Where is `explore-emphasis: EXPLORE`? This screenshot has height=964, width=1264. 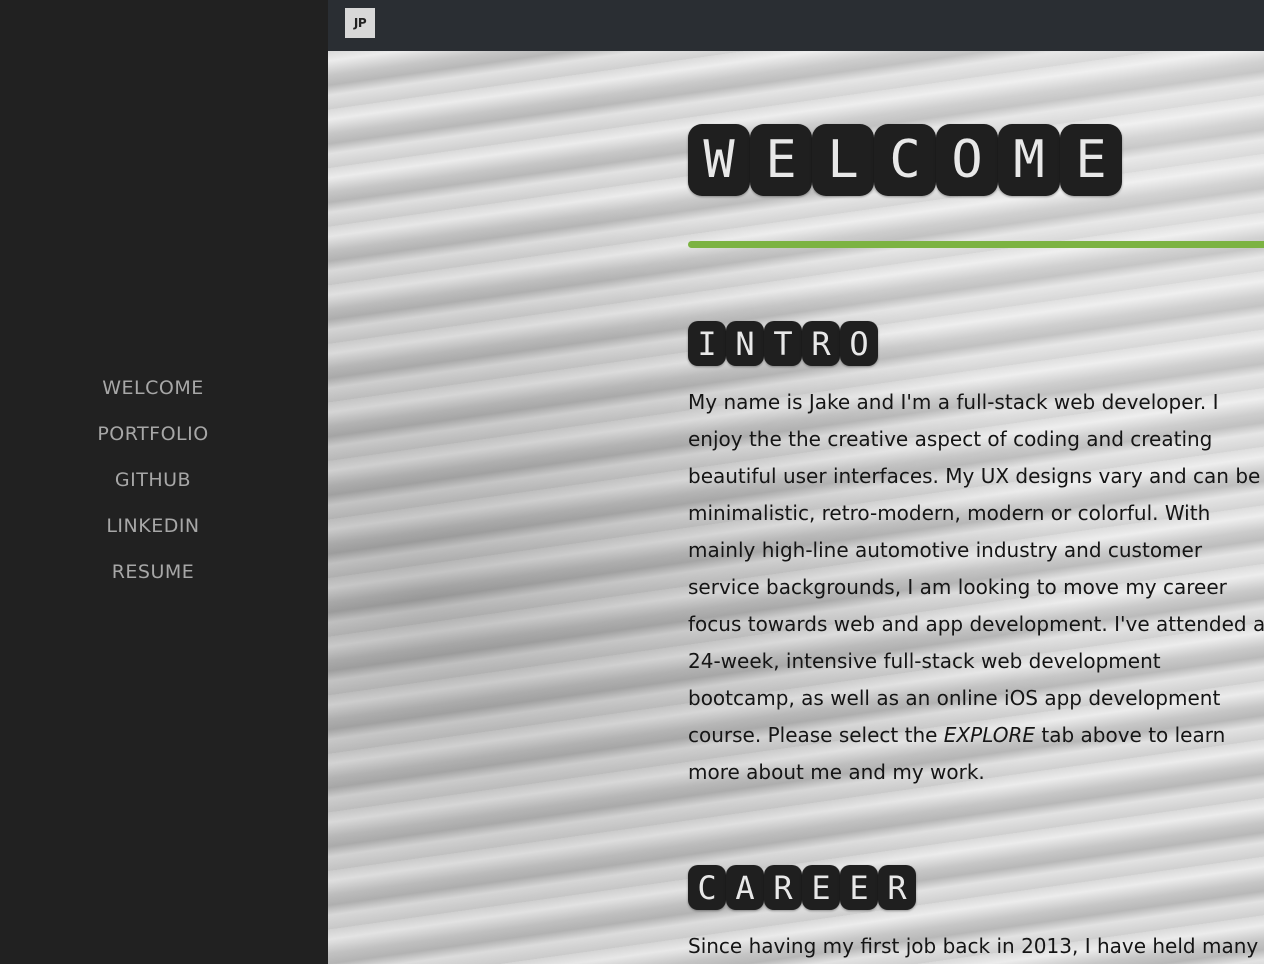
explore-emphasis: EXPLORE is located at coordinates (989, 735).